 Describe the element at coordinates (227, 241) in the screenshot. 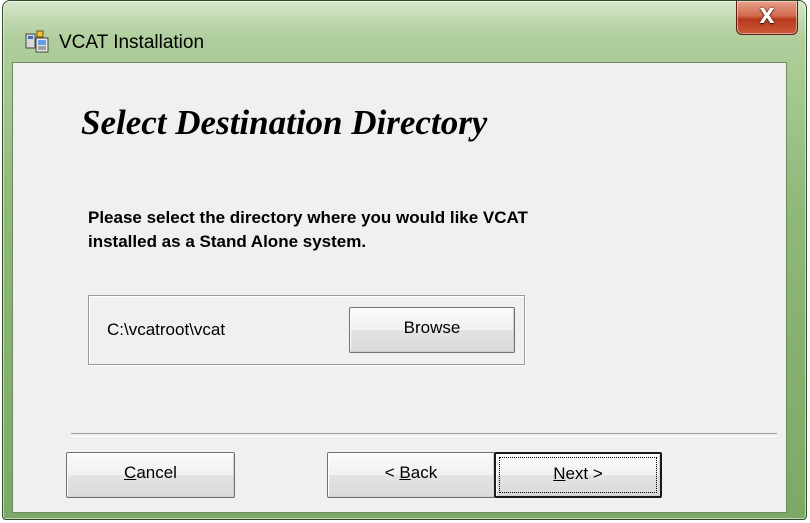

I see `instructions-line-2: installed as a Stand Alone system.` at that location.